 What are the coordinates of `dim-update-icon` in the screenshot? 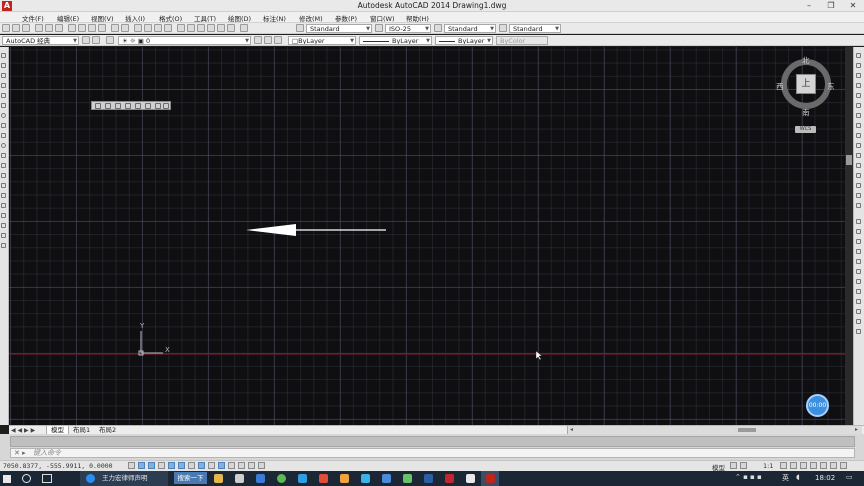 It's located at (858, 321).